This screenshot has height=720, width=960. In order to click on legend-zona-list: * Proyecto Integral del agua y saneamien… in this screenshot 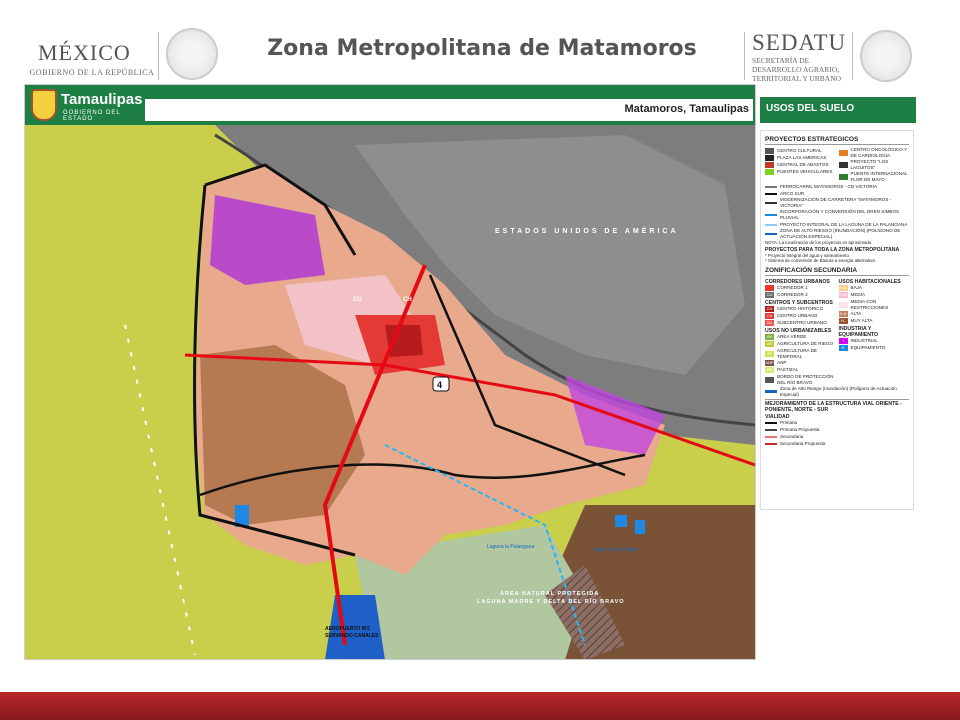, I will do `click(837, 258)`.